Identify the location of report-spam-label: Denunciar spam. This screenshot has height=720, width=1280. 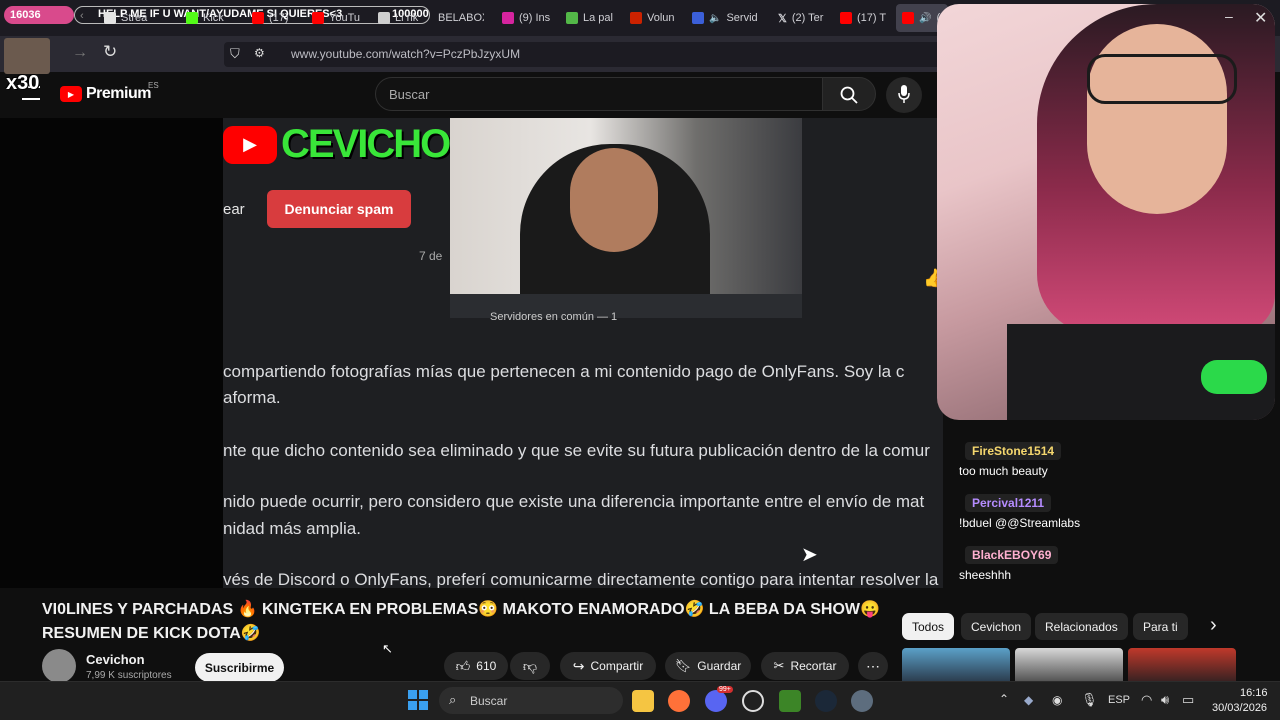
(339, 209).